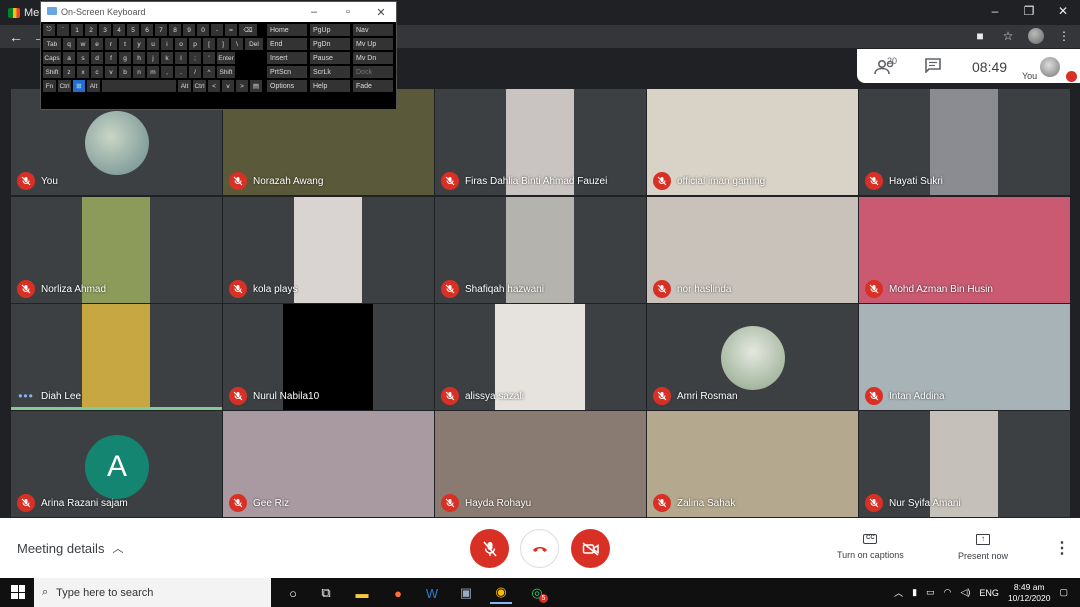  I want to click on self-avatar, so click(1050, 67).